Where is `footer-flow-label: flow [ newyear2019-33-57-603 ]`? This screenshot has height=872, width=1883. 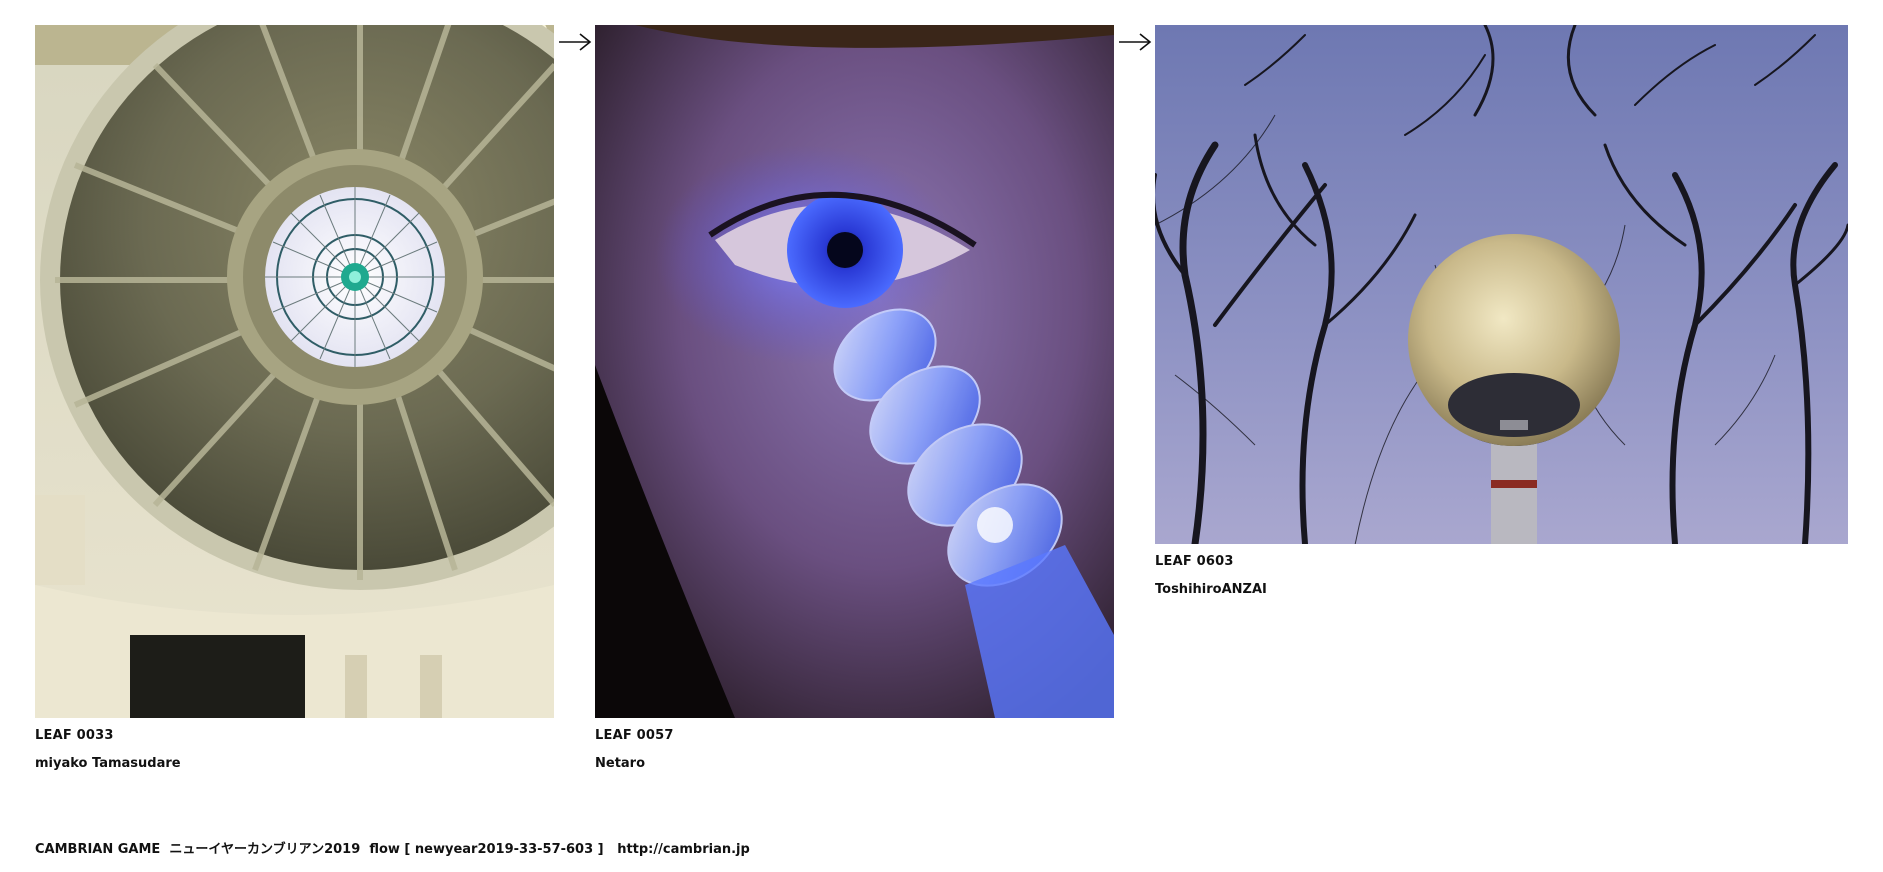
footer-flow-label: flow [ newyear2019-33-57-603 ] is located at coordinates (486, 849).